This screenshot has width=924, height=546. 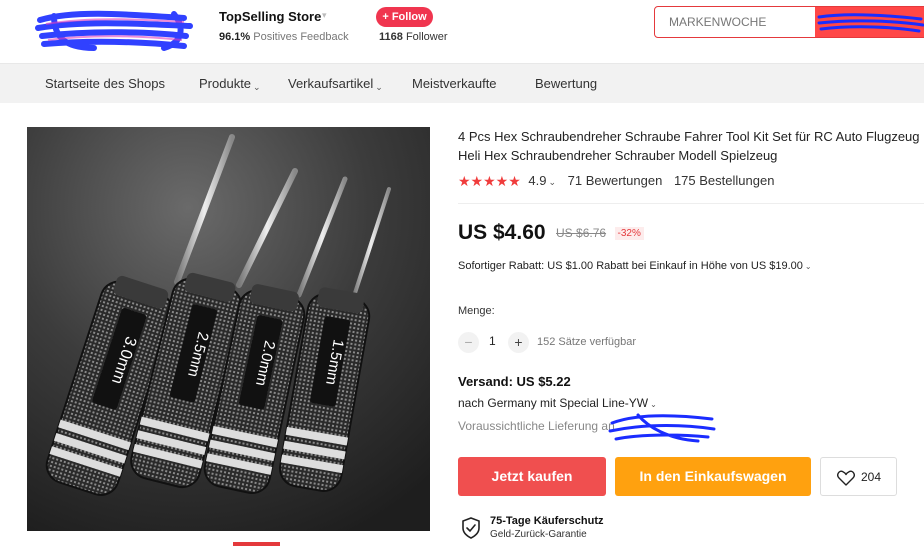 I want to click on discount-badge: -32%, so click(x=629, y=233).